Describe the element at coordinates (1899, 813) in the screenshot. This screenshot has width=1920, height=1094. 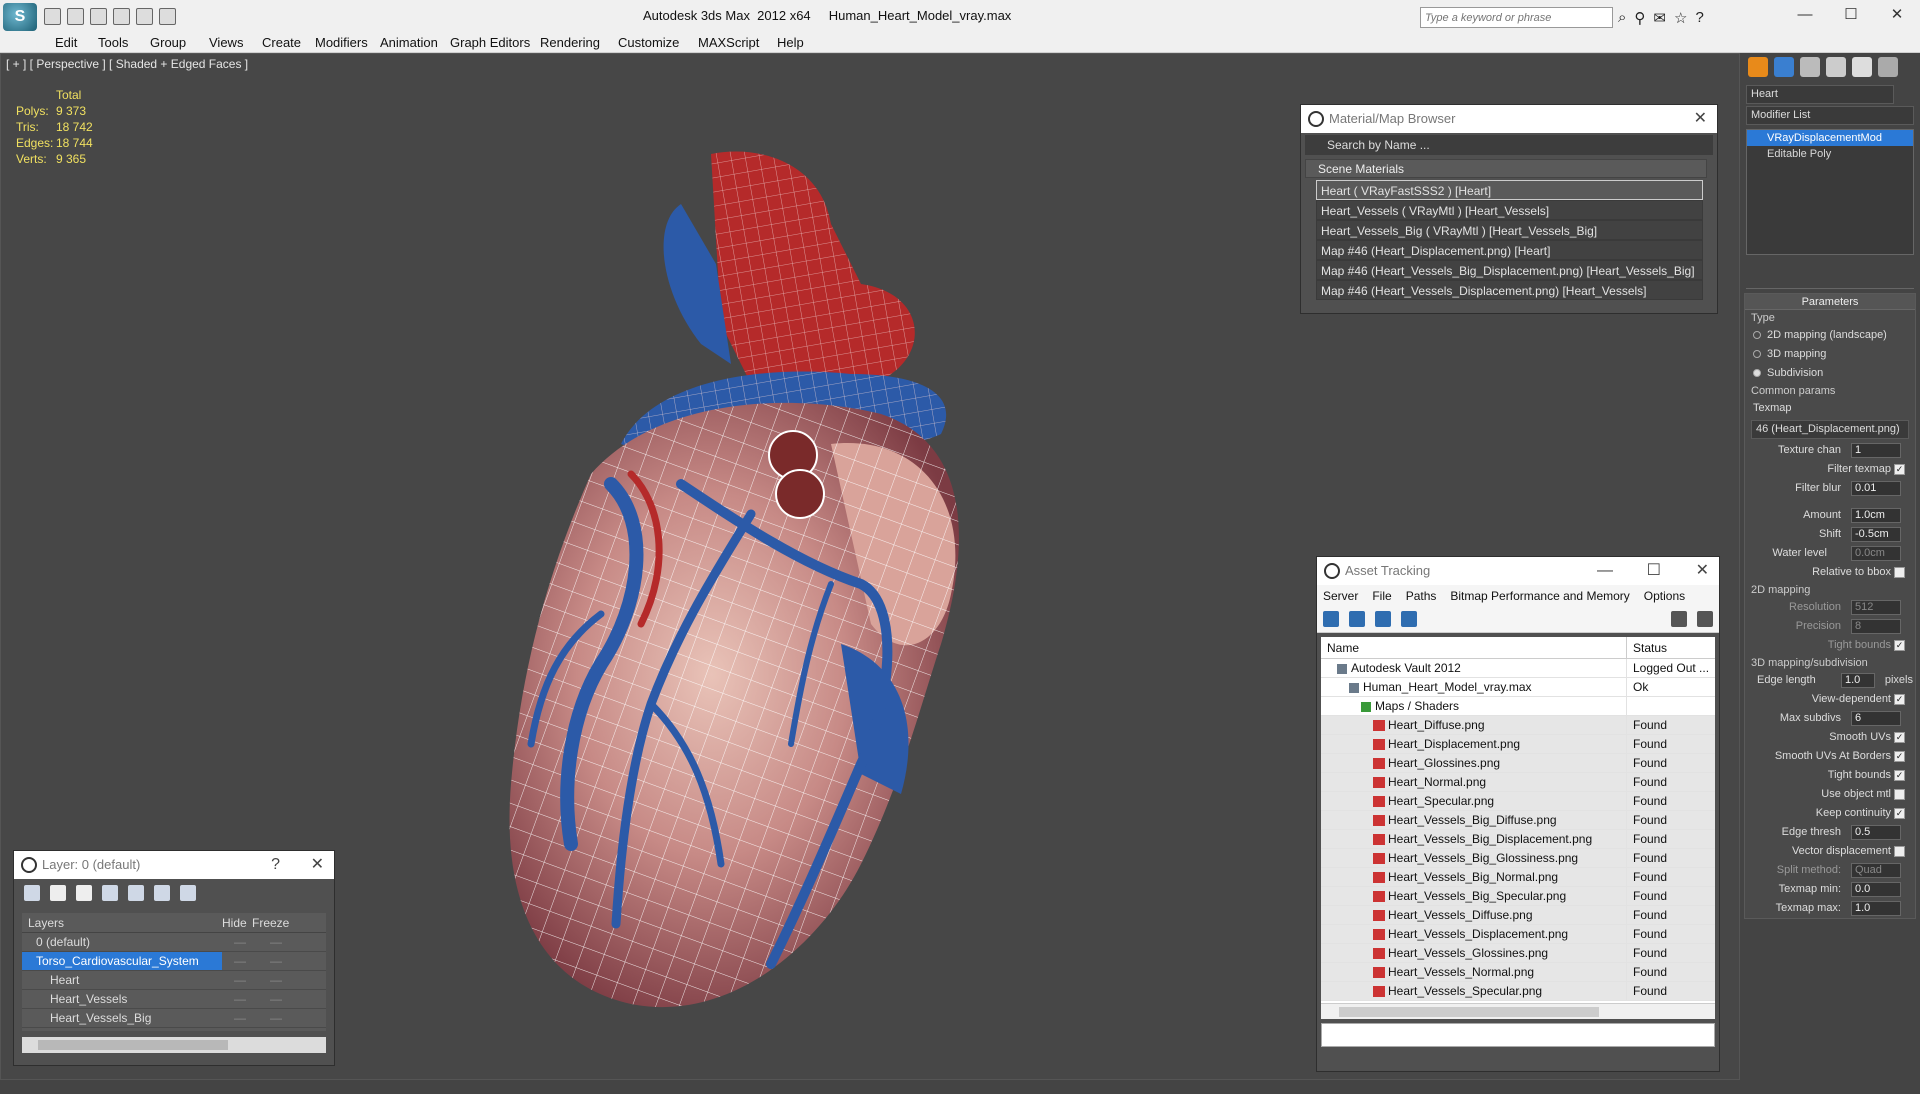
I see `keep-continuity-checkbox: ✓` at that location.